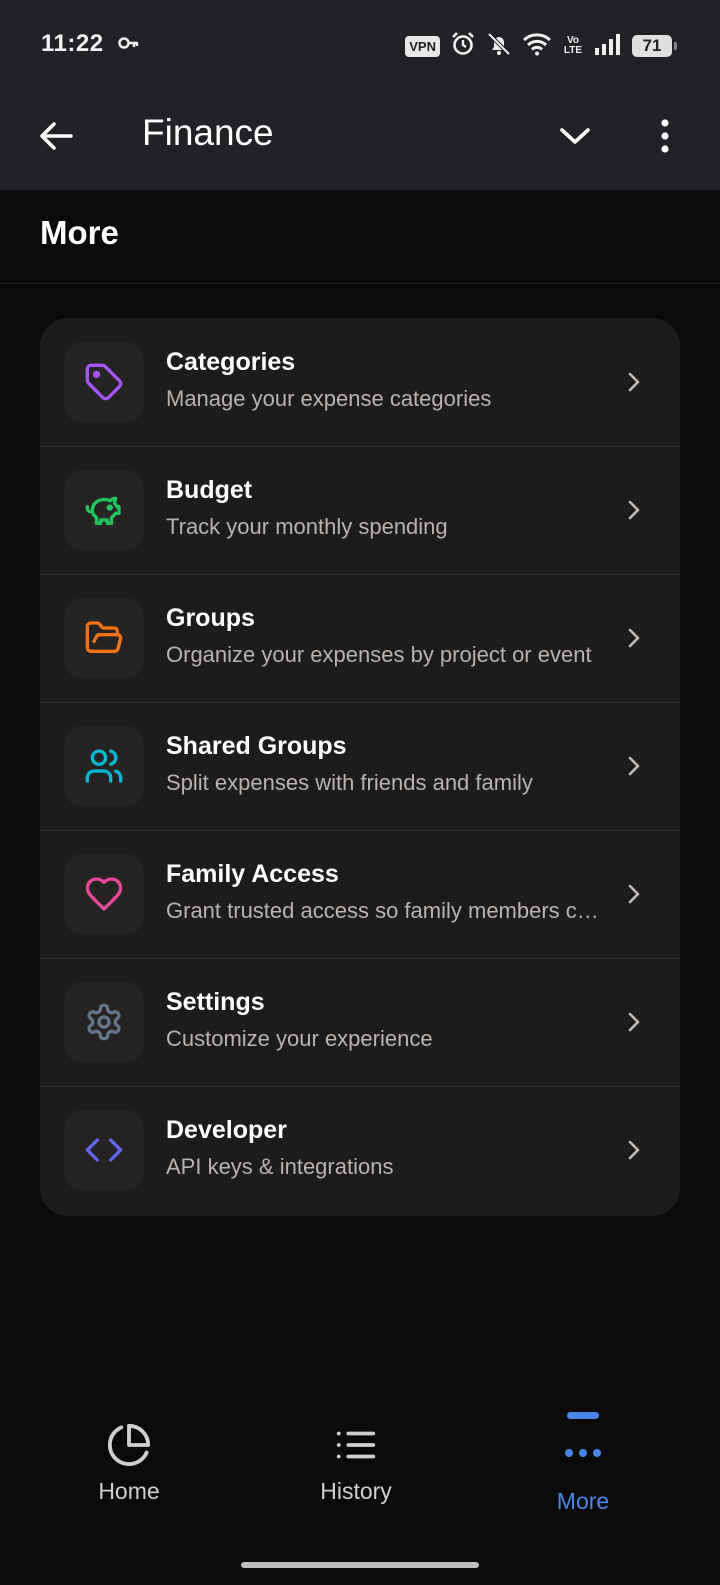 This screenshot has width=720, height=1585. I want to click on list-icon, so click(356, 1445).